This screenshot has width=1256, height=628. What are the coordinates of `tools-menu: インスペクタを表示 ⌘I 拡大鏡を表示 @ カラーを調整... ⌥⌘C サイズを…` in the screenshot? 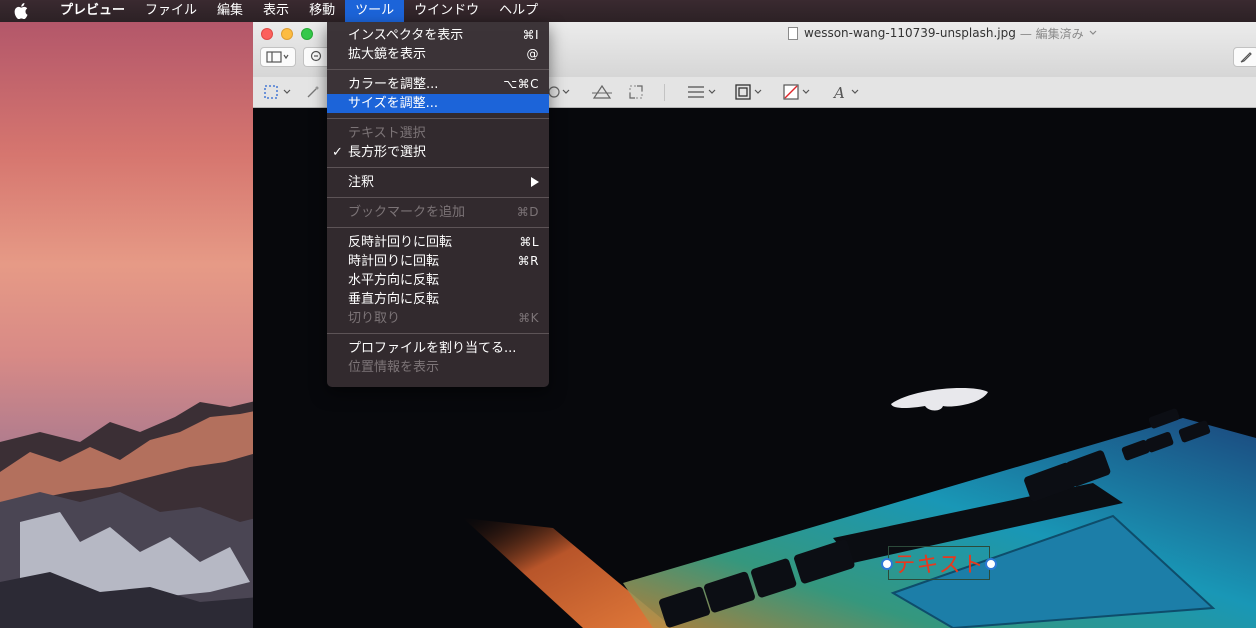 It's located at (438, 204).